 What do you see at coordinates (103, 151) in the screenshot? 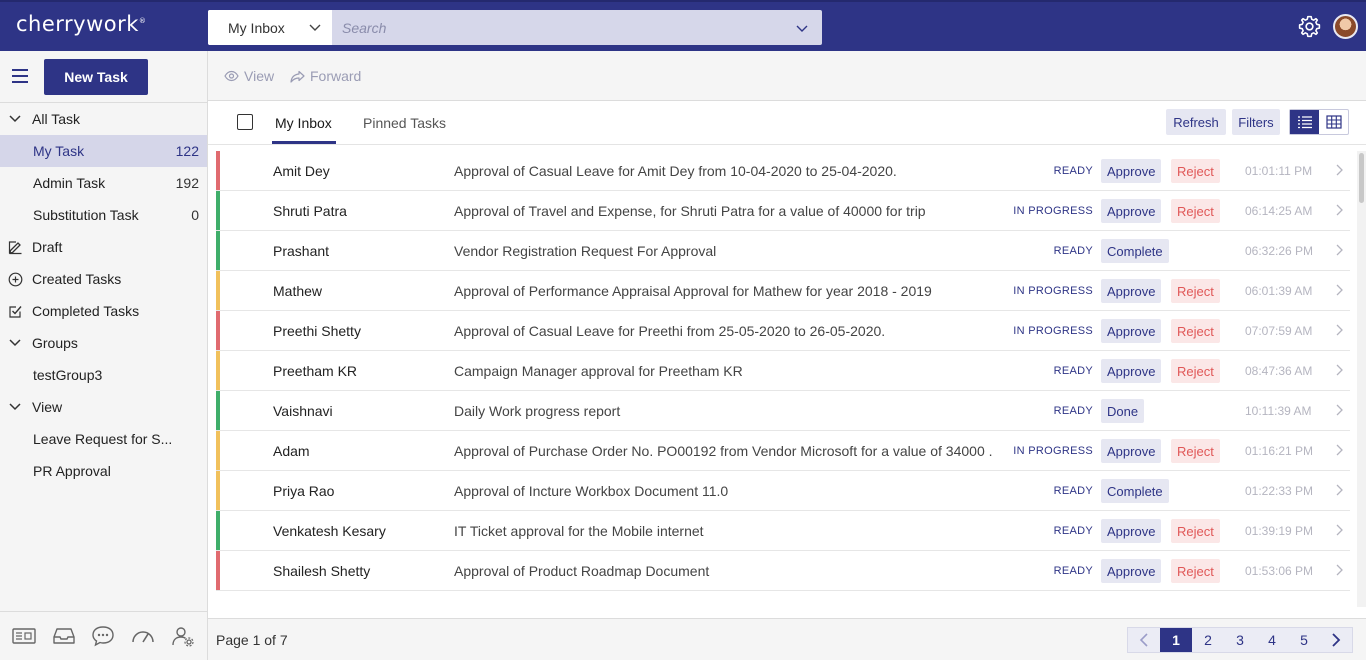
I see `sidebar-item-my-task: My Task 122` at bounding box center [103, 151].